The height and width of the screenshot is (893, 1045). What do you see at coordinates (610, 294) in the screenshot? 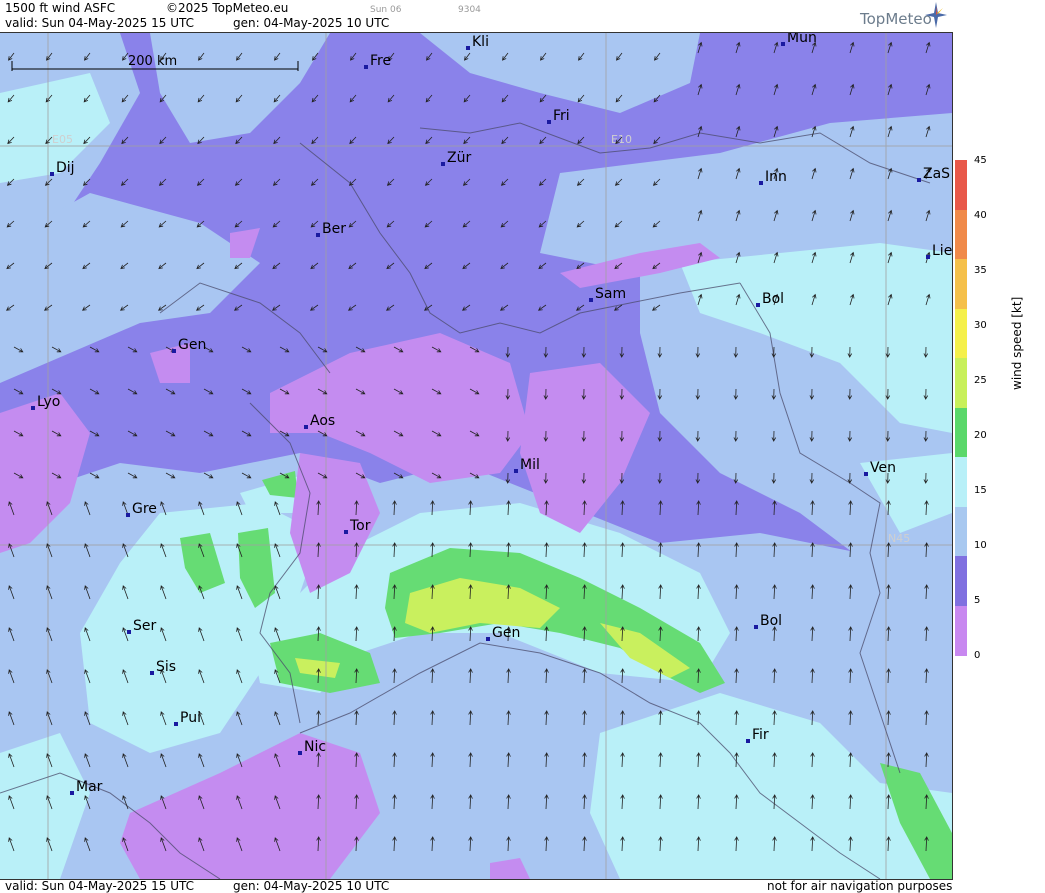
I see `city-label: Sam` at bounding box center [610, 294].